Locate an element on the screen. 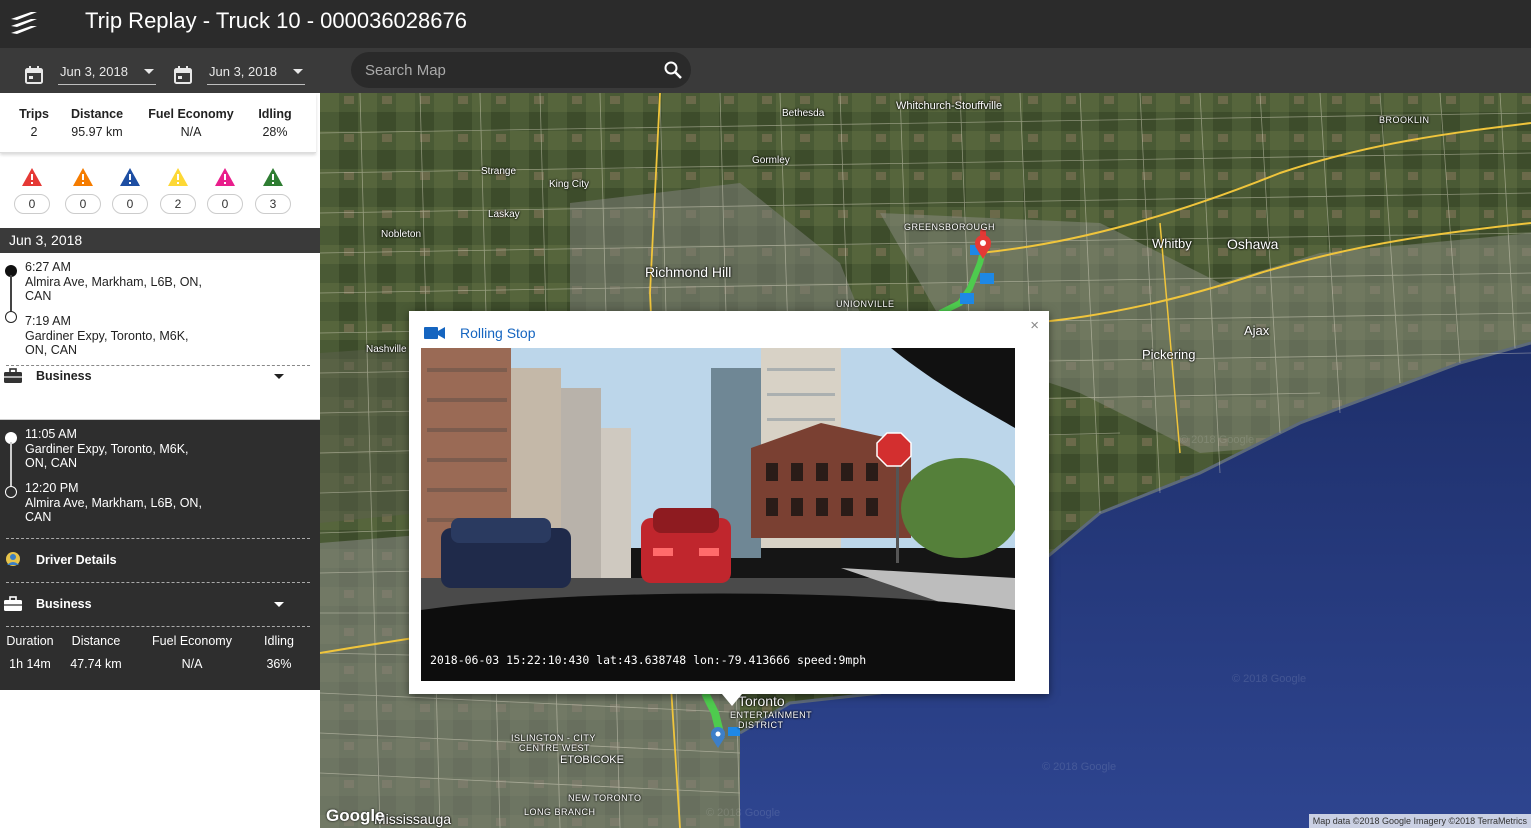 Image resolution: width=1531 pixels, height=828 pixels. close-icon: × is located at coordinates (1034, 325).